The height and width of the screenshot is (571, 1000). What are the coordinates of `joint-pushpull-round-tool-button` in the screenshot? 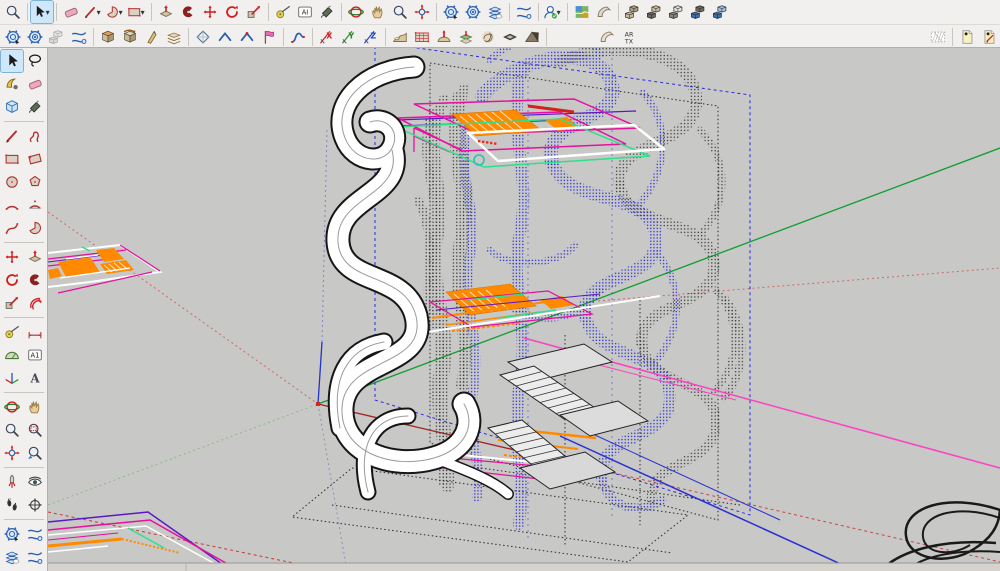 It's located at (130, 37).